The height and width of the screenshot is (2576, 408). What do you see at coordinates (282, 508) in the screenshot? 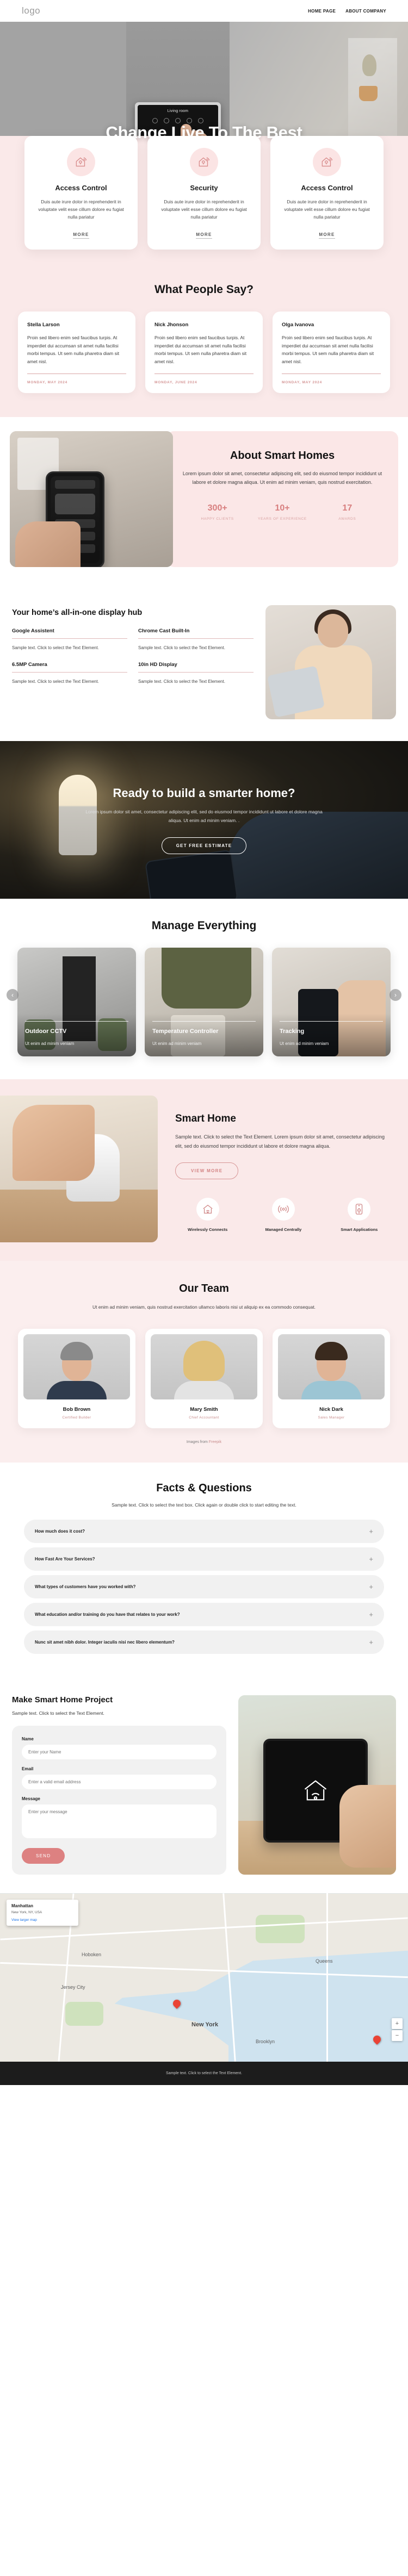
I see `stat-number: 10+` at bounding box center [282, 508].